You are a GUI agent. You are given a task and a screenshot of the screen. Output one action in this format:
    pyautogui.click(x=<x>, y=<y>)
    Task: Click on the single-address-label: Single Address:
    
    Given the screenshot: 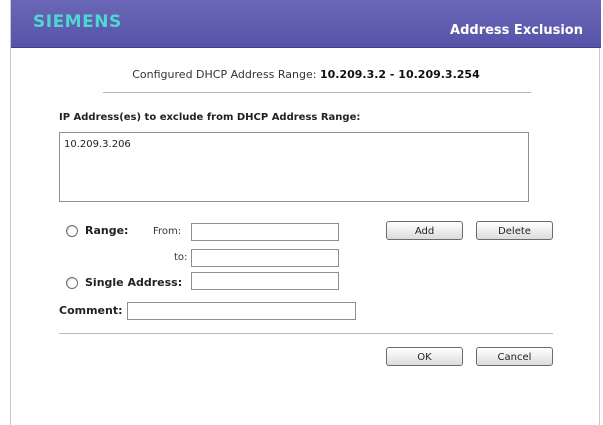 What is the action you would take?
    pyautogui.click(x=134, y=282)
    